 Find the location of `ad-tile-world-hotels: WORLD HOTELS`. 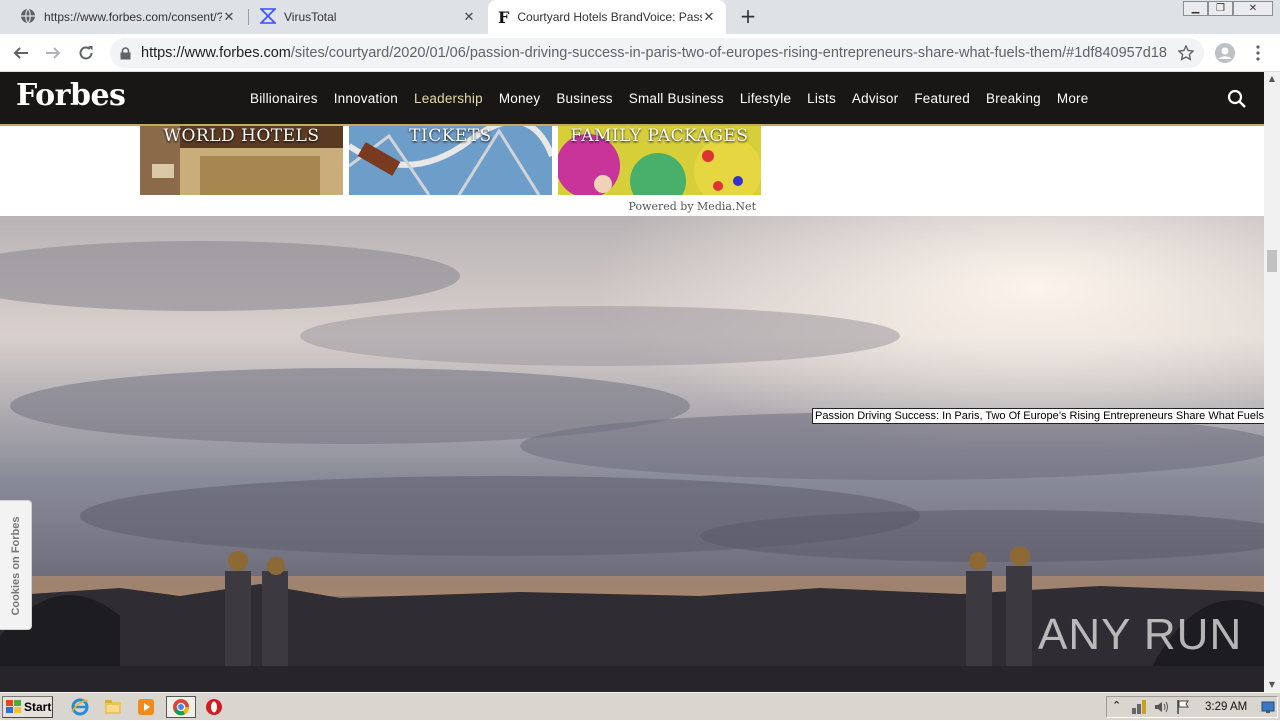

ad-tile-world-hotels: WORLD HOTELS is located at coordinates (241, 160).